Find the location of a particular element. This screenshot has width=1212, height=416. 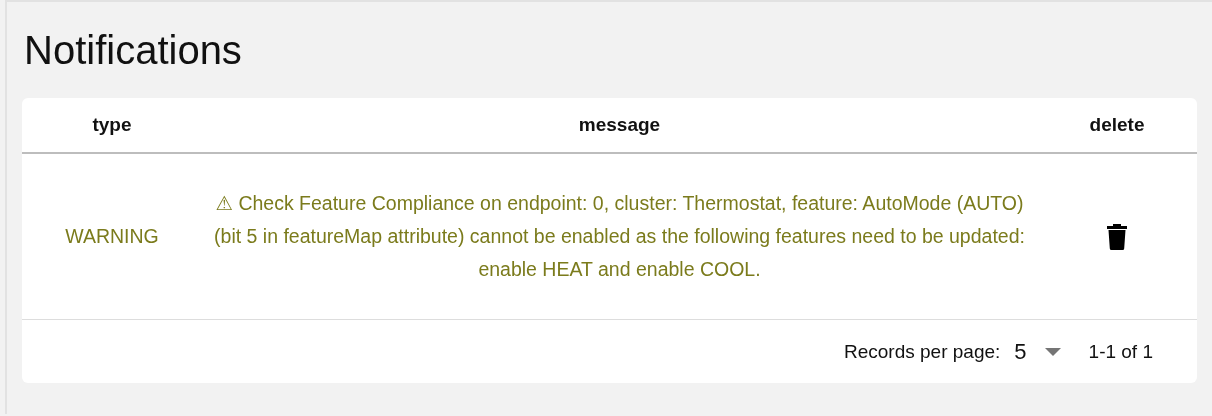

column-header: type is located at coordinates (112, 125).